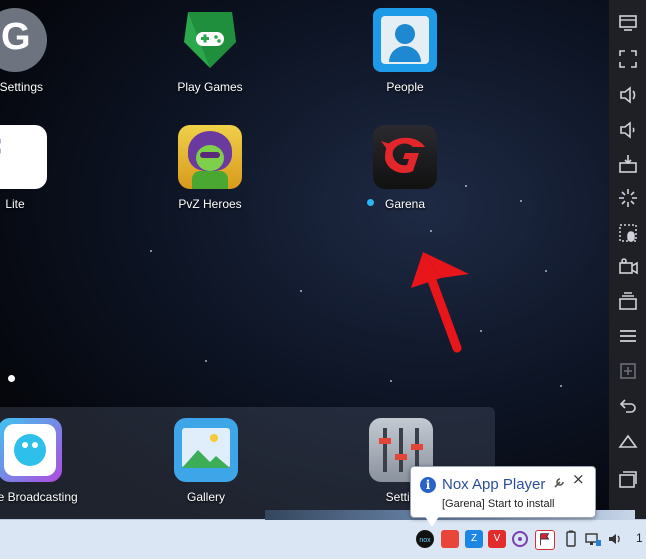 This screenshot has height=559, width=646. What do you see at coordinates (432, 521) in the screenshot?
I see `balloon-tail` at bounding box center [432, 521].